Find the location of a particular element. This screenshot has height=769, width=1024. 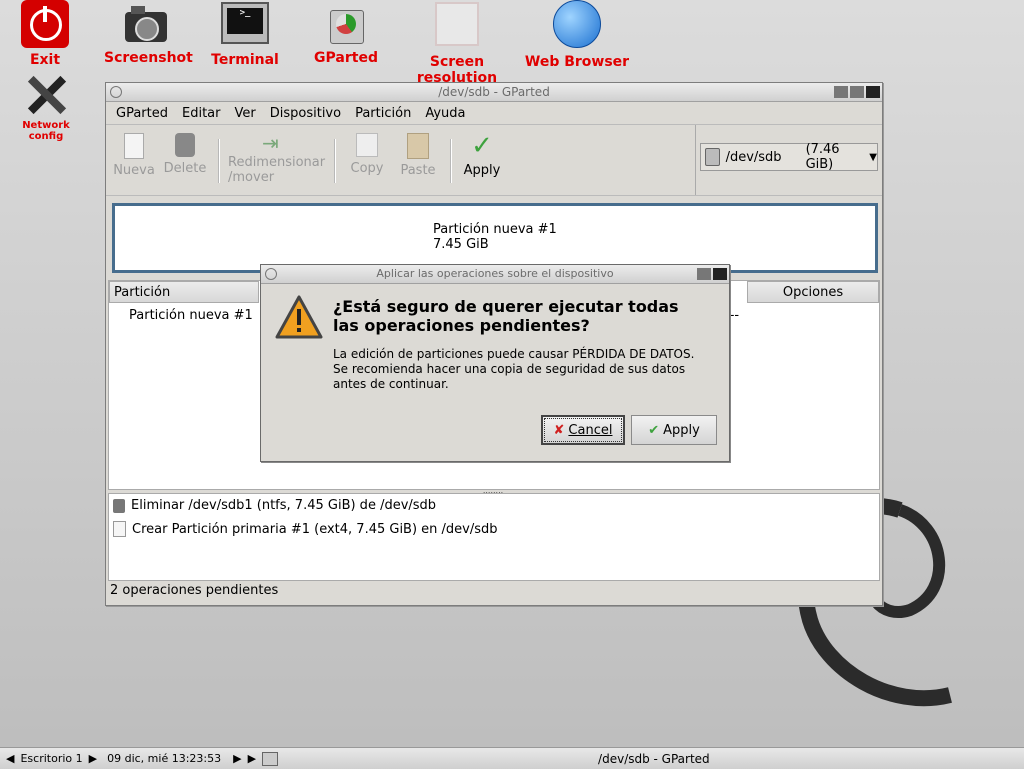

copy-button: Copy is located at coordinates (367, 154).